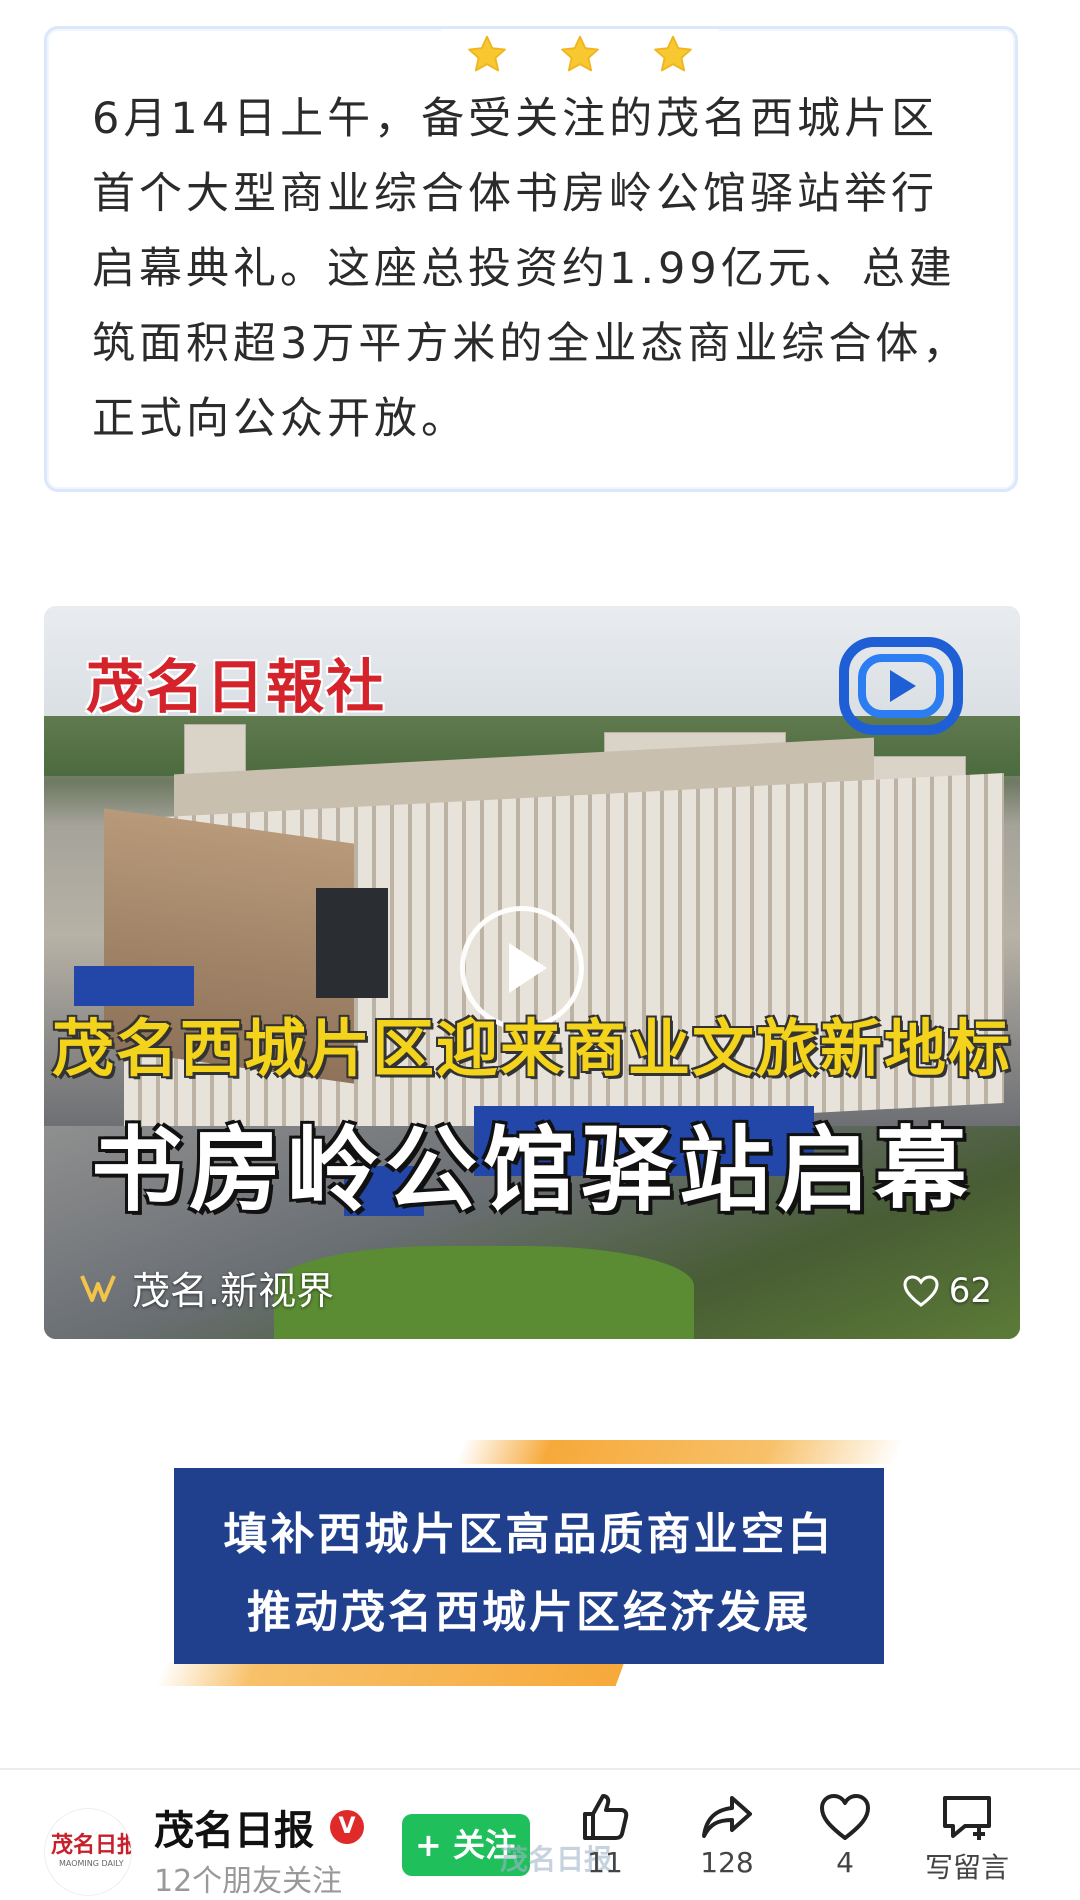  What do you see at coordinates (967, 1818) in the screenshot?
I see `comment-icon` at bounding box center [967, 1818].